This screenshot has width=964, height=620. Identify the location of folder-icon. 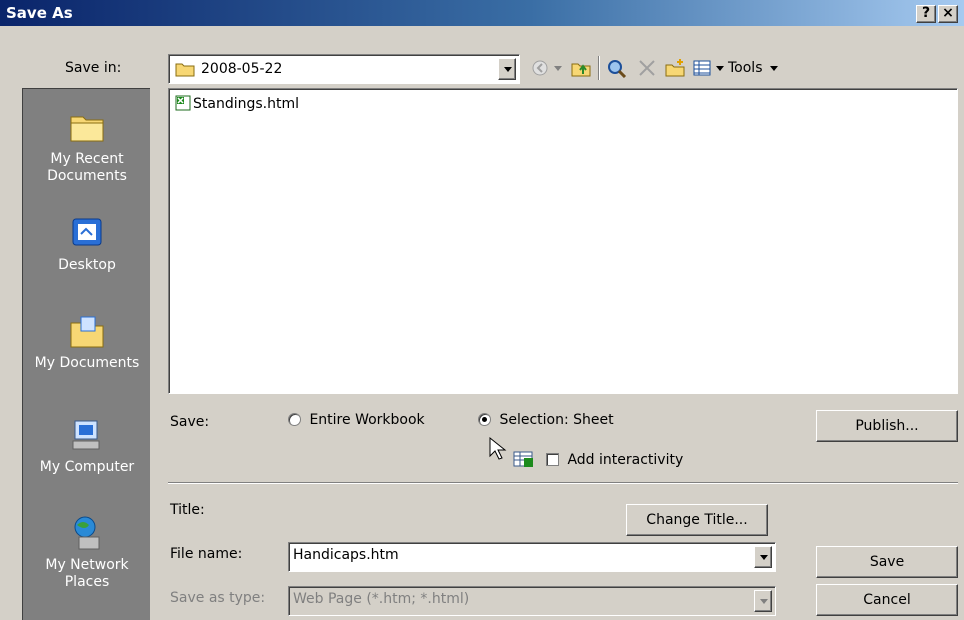
(185, 70).